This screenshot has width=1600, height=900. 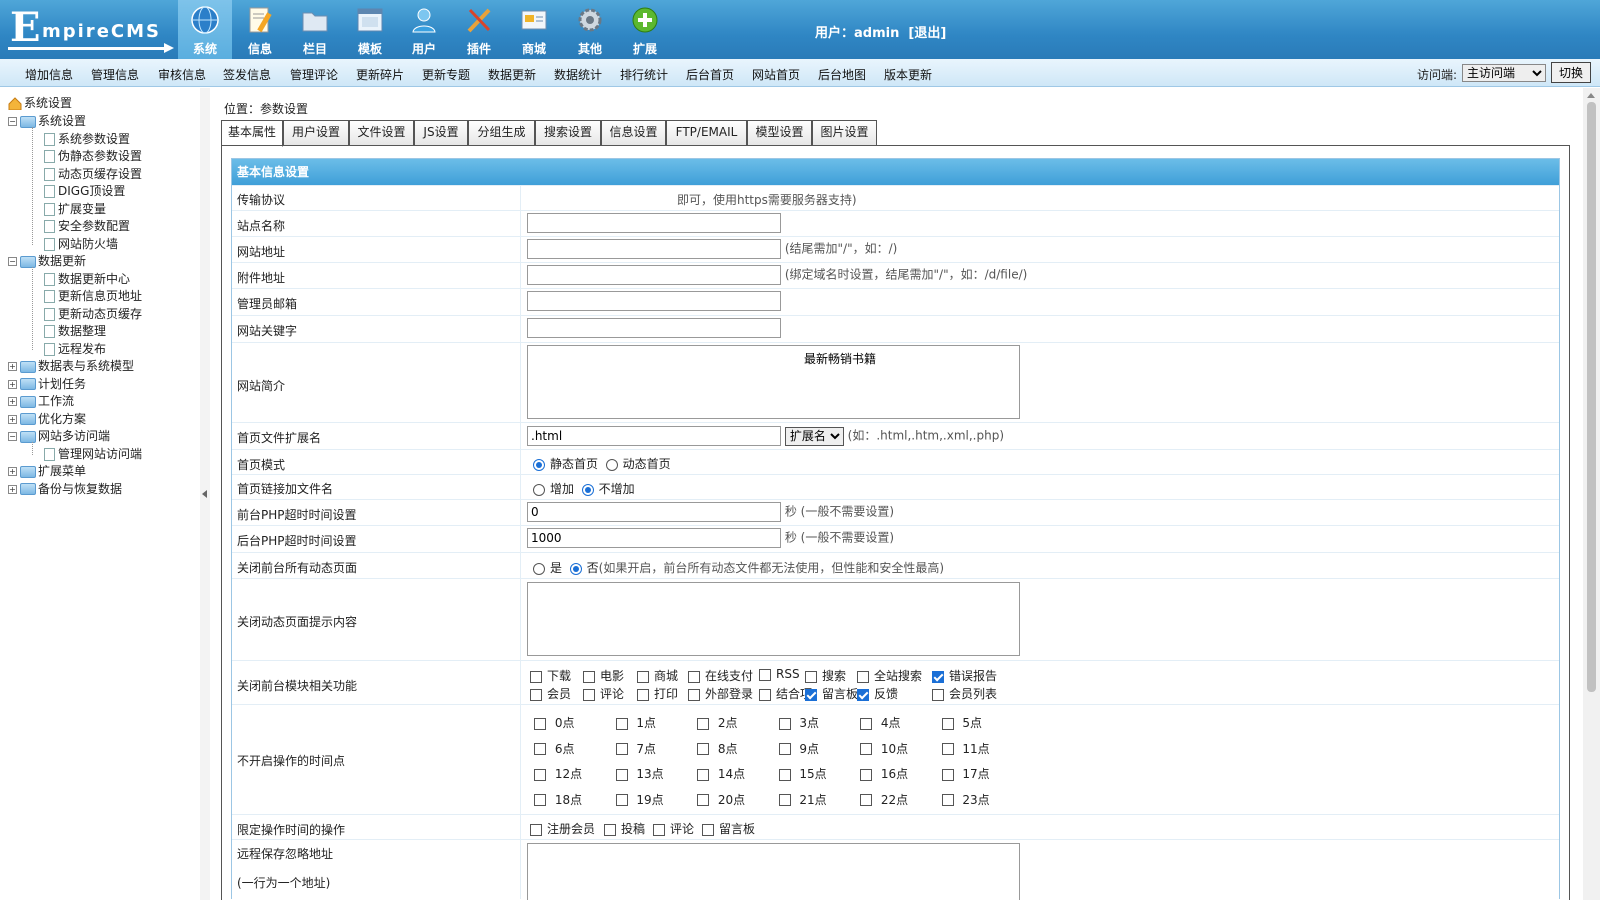 What do you see at coordinates (776, 74) in the screenshot?
I see `menu-item: 网站首页` at bounding box center [776, 74].